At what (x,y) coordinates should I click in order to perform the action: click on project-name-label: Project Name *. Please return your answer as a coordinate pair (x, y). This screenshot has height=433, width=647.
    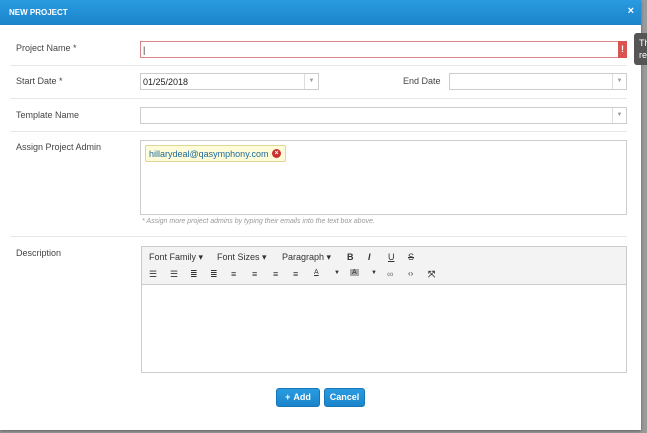
    Looking at the image, I should click on (46, 48).